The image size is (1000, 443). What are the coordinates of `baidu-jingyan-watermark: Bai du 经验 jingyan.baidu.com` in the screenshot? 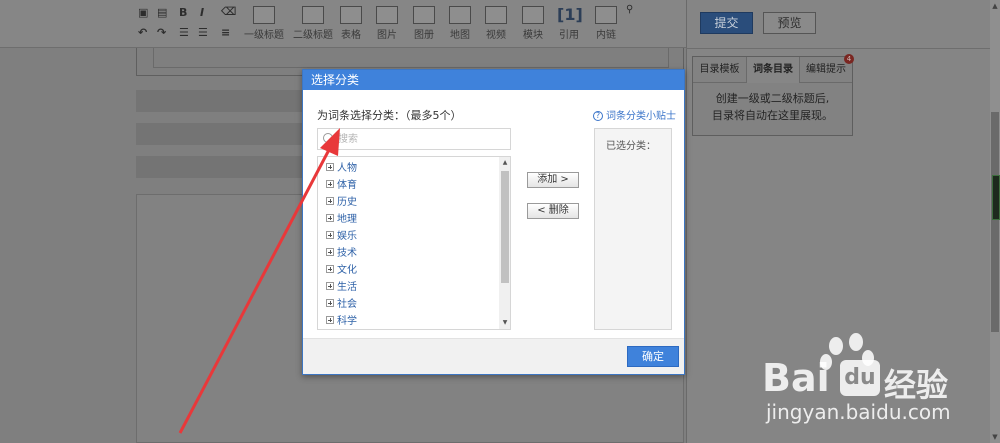 It's located at (875, 385).